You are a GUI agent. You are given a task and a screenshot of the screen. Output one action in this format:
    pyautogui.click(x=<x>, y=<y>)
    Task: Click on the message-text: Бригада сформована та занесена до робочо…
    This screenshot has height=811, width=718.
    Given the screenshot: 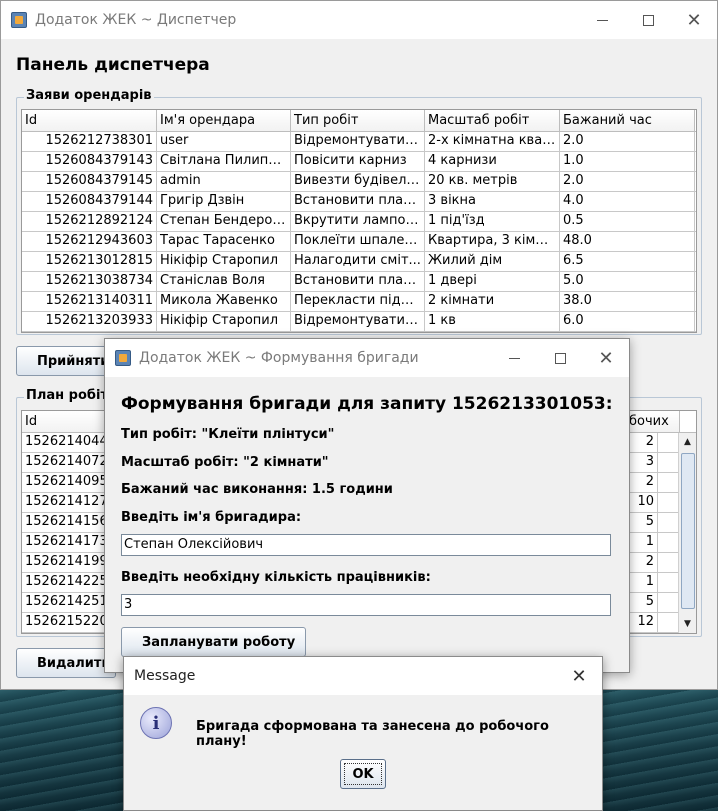 What is the action you would take?
    pyautogui.click(x=372, y=734)
    